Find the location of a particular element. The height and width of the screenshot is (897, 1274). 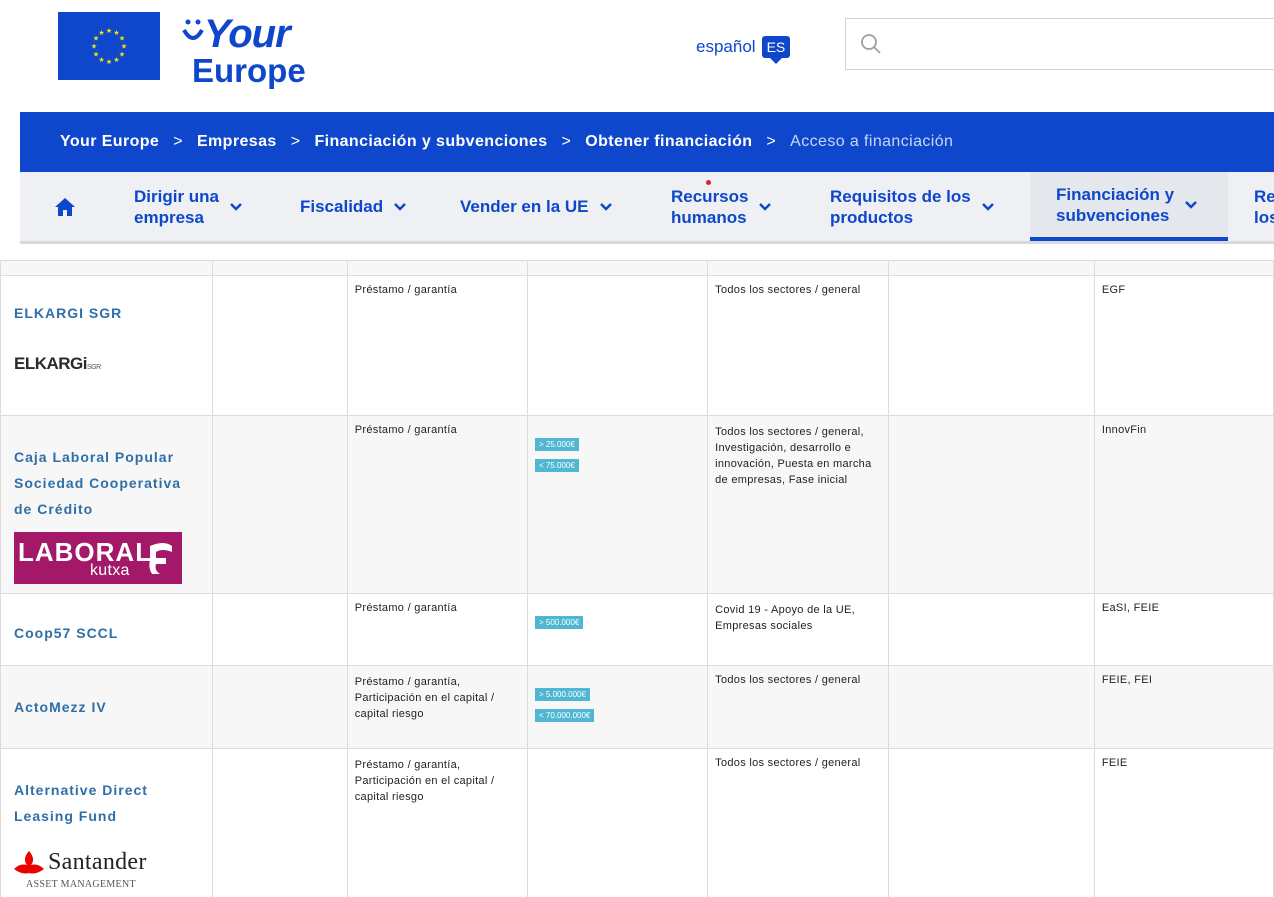

amount-max-badge: < 70.000.000€ is located at coordinates (565, 715).